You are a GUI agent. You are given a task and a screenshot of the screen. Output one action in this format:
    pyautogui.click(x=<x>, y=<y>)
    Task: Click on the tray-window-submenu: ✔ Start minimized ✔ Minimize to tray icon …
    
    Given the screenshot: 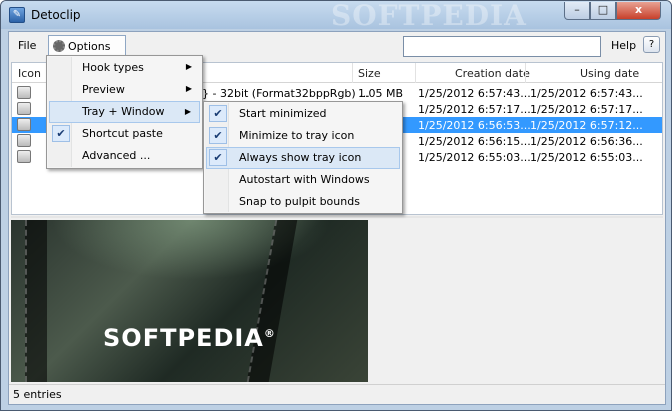 What is the action you would take?
    pyautogui.click(x=303, y=157)
    